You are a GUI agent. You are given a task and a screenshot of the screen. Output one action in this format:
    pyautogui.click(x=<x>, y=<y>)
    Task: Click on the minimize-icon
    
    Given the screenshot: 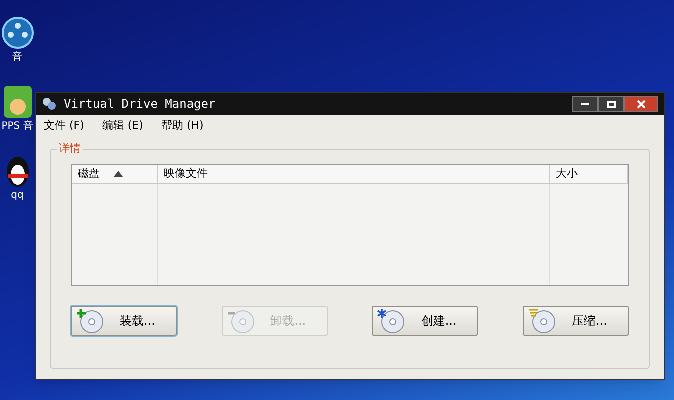 What is the action you would take?
    pyautogui.click(x=585, y=104)
    